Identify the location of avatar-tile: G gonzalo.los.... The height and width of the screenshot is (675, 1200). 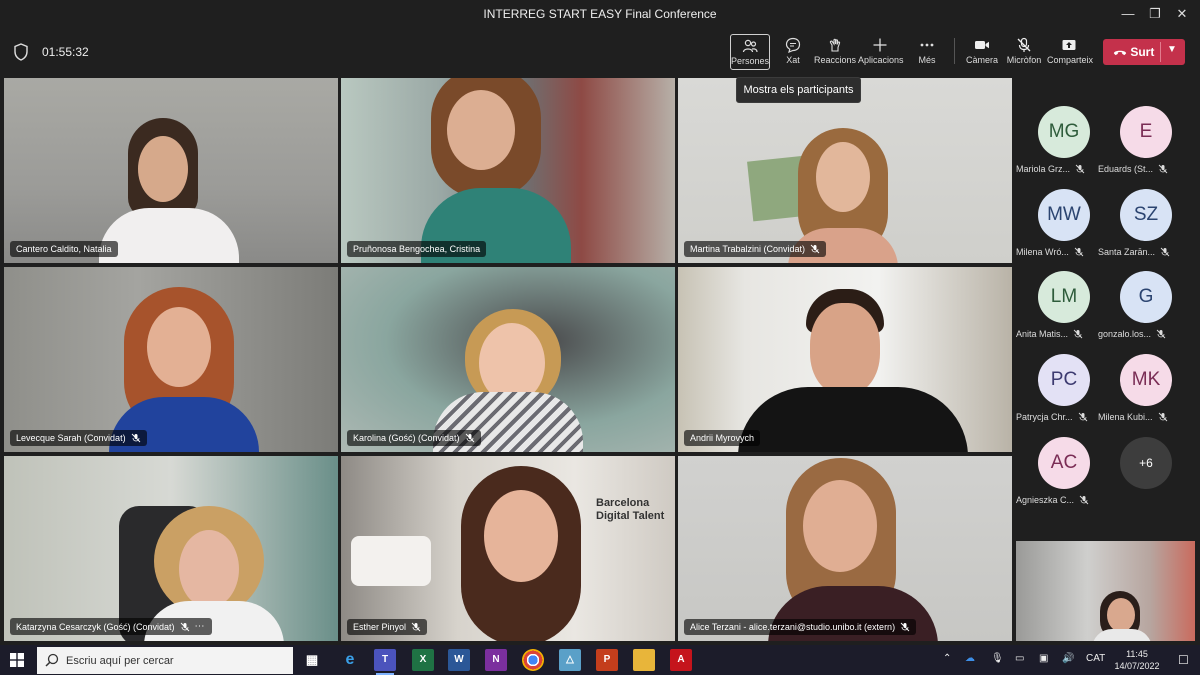
(1138, 311).